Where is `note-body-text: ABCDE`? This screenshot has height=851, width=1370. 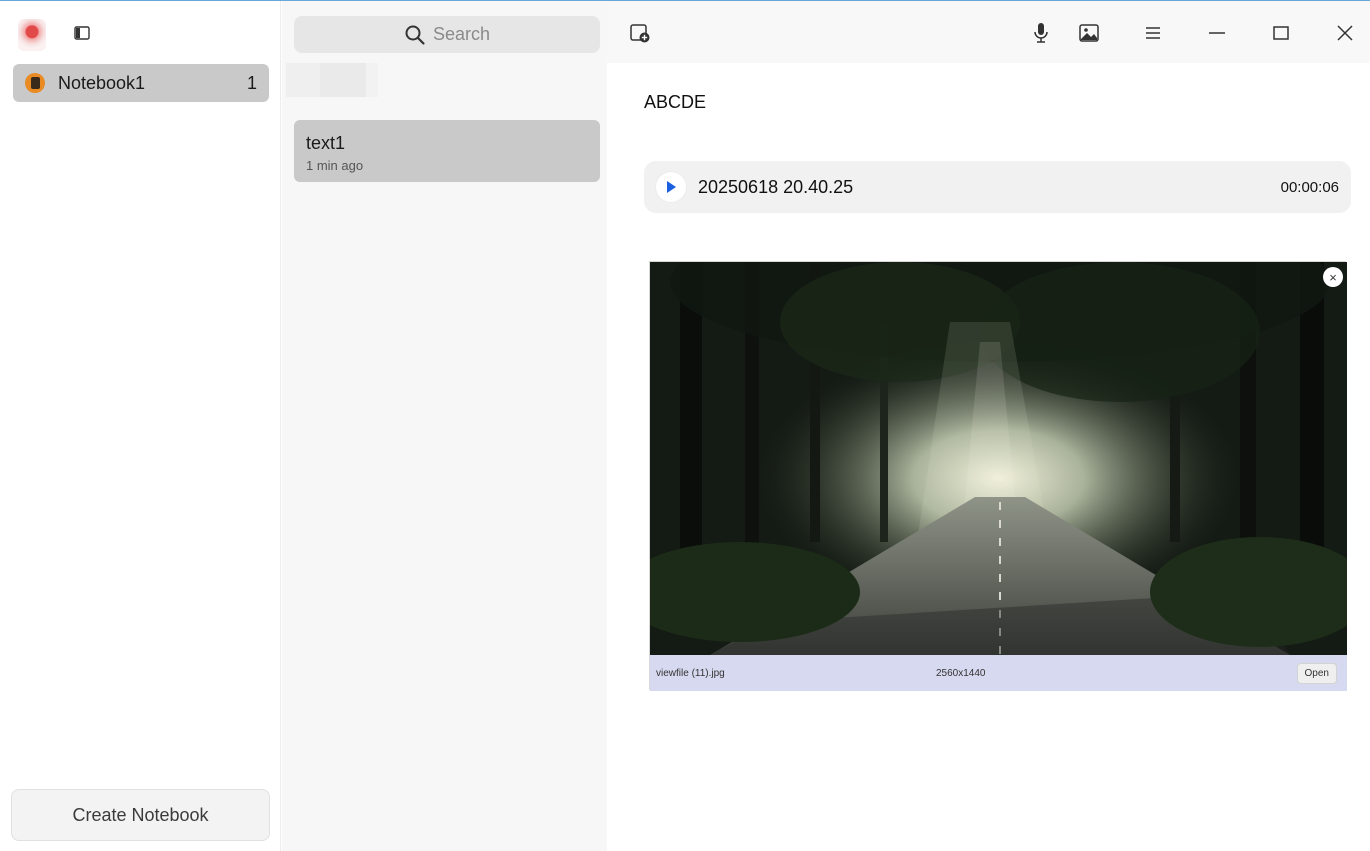
note-body-text: ABCDE is located at coordinates (675, 102).